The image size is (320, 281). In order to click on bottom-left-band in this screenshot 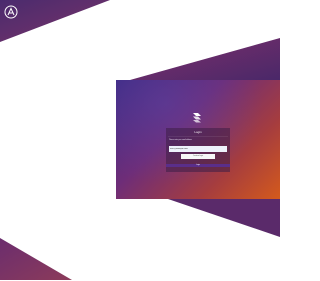, I will do `click(36, 259)`.